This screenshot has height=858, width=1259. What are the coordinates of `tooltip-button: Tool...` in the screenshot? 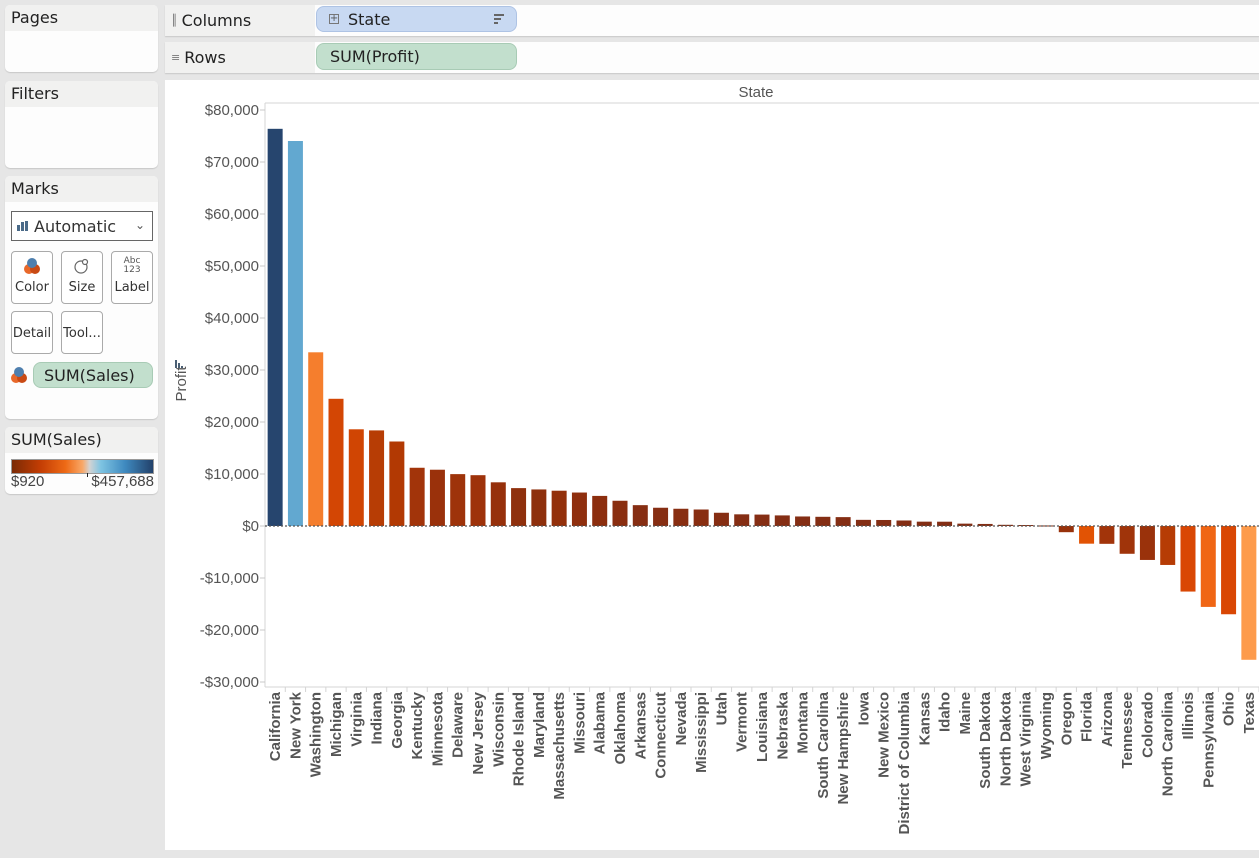 It's located at (82, 332).